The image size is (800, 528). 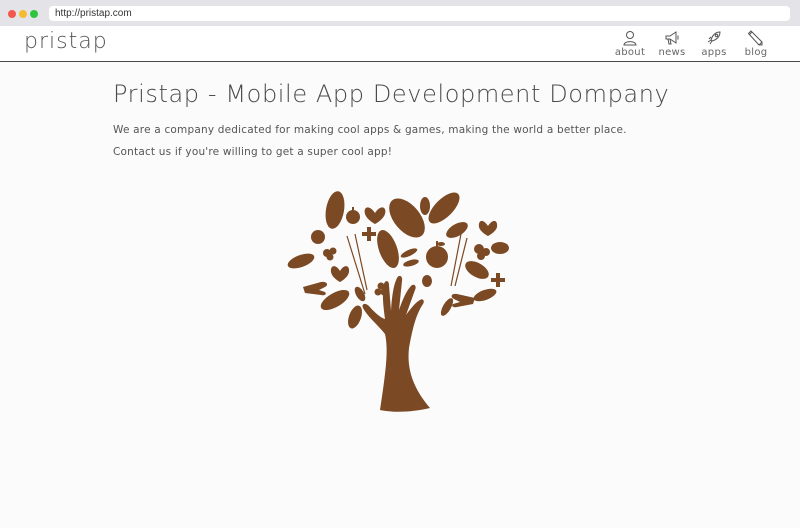 I want to click on site-header: pristap about news apps blog, so click(x=400, y=44).